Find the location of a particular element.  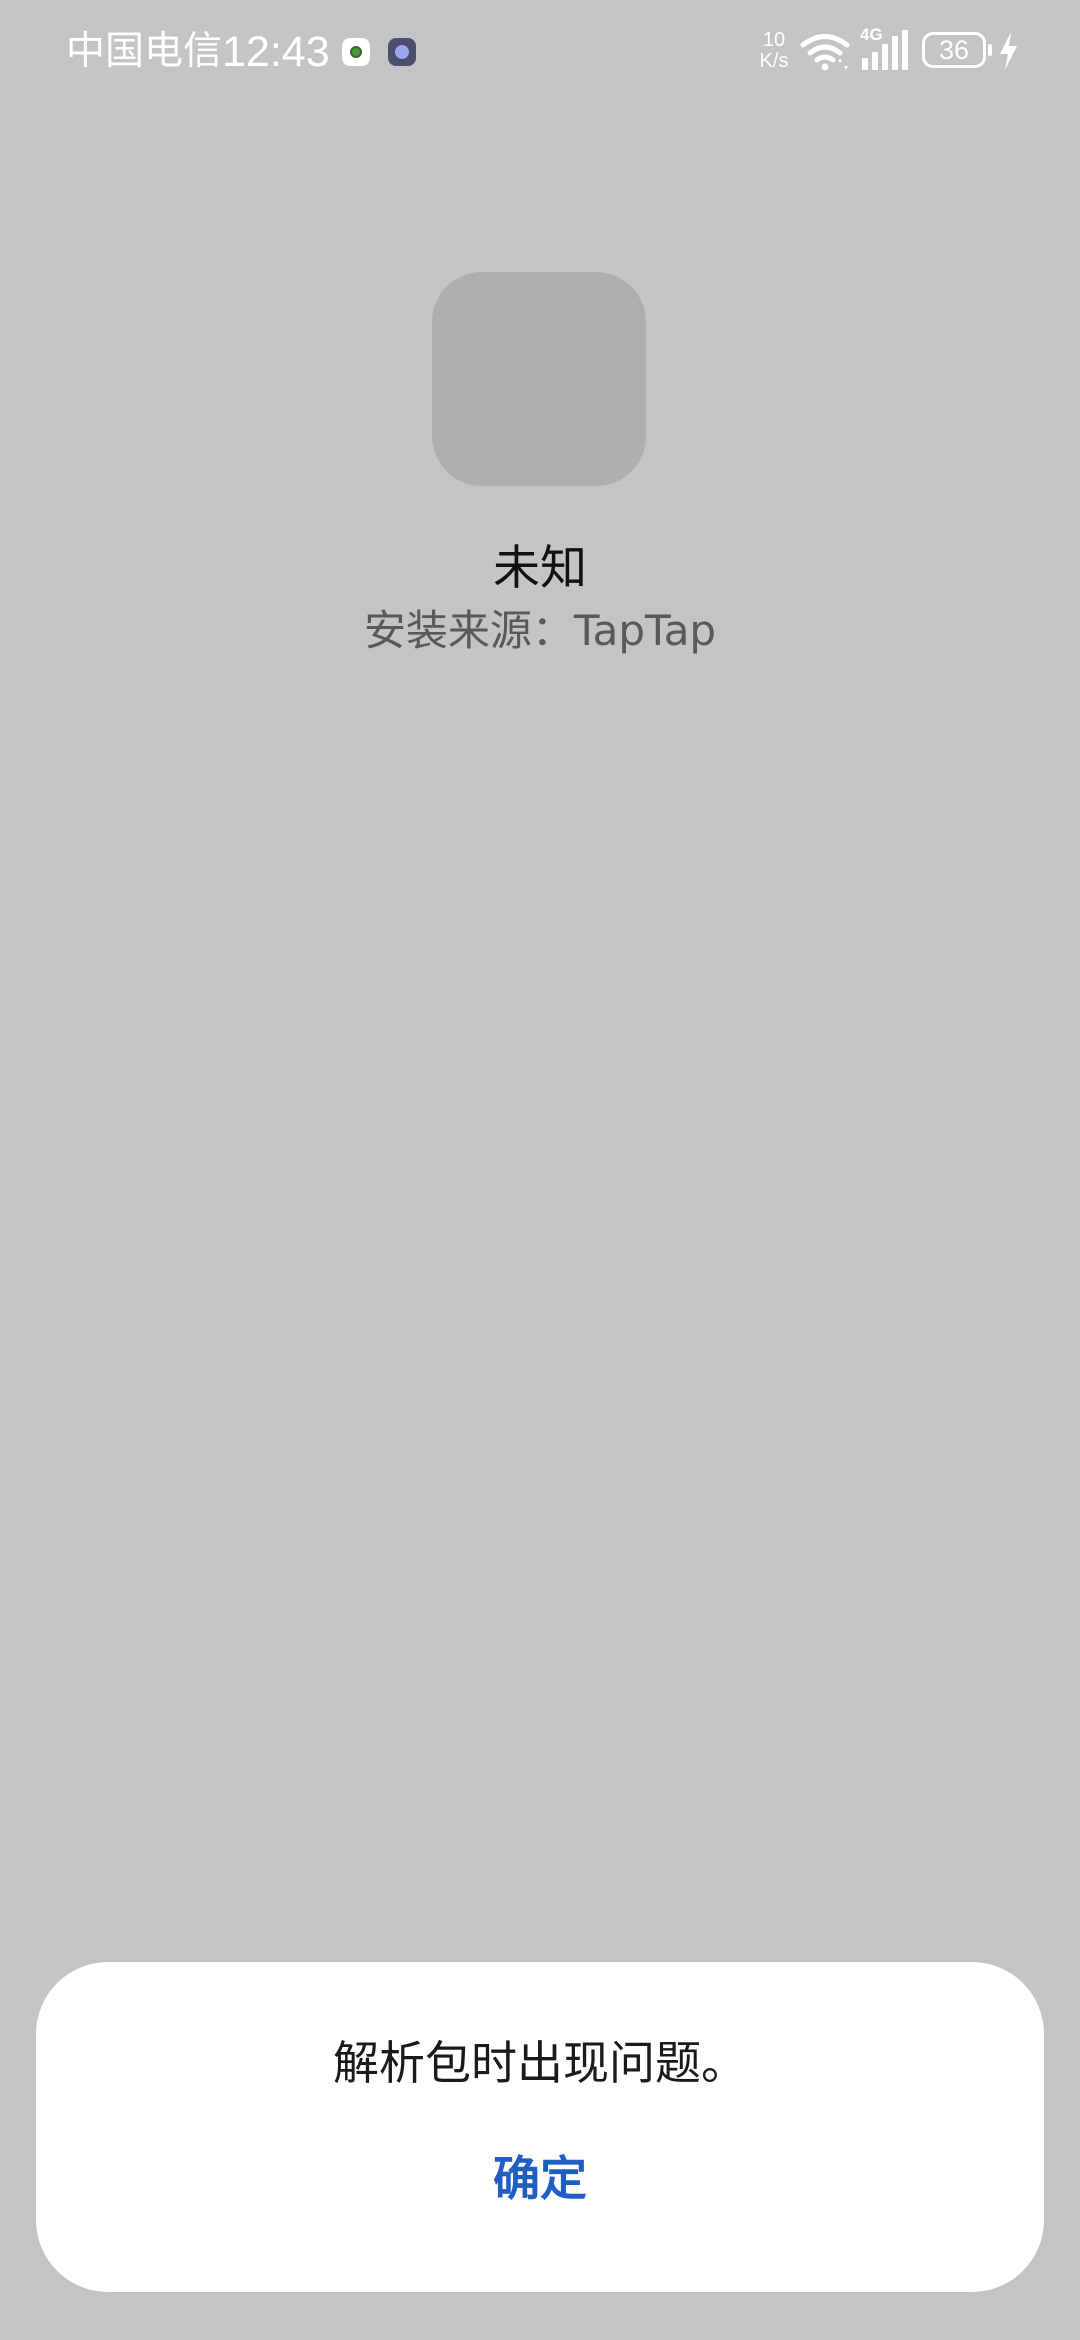

charging-bolt-icon is located at coordinates (1008, 51).